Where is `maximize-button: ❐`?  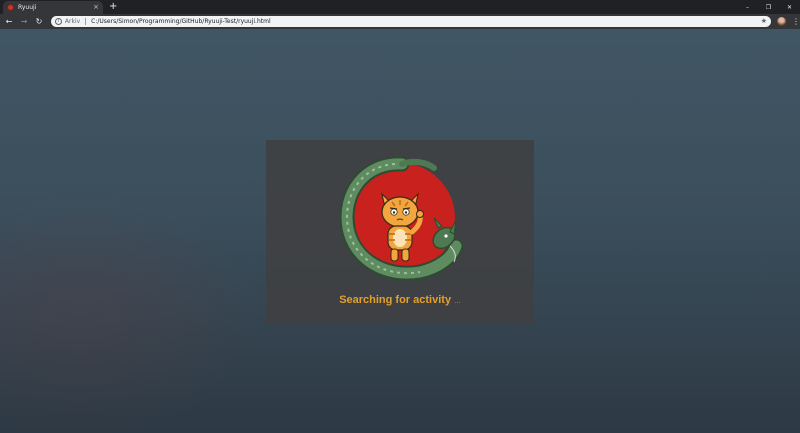
maximize-button: ❐ is located at coordinates (768, 7).